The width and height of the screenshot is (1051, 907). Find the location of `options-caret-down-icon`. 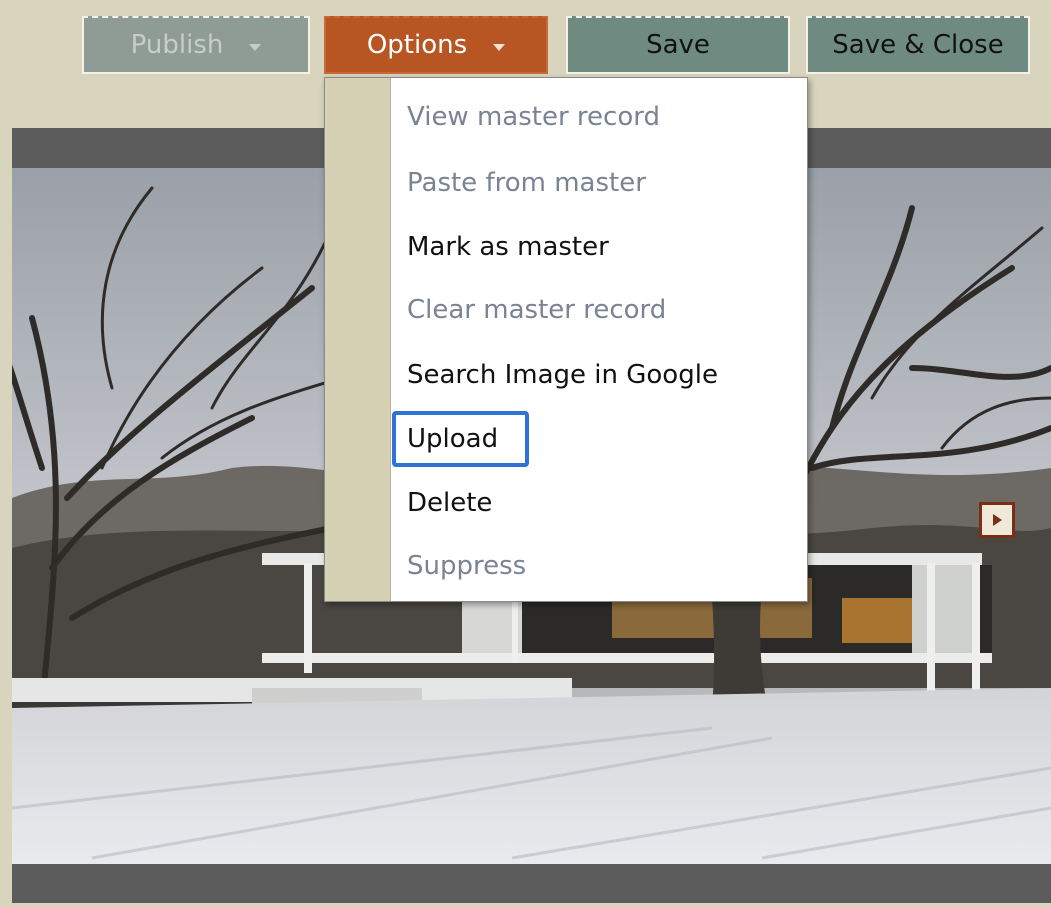

options-caret-down-icon is located at coordinates (499, 47).